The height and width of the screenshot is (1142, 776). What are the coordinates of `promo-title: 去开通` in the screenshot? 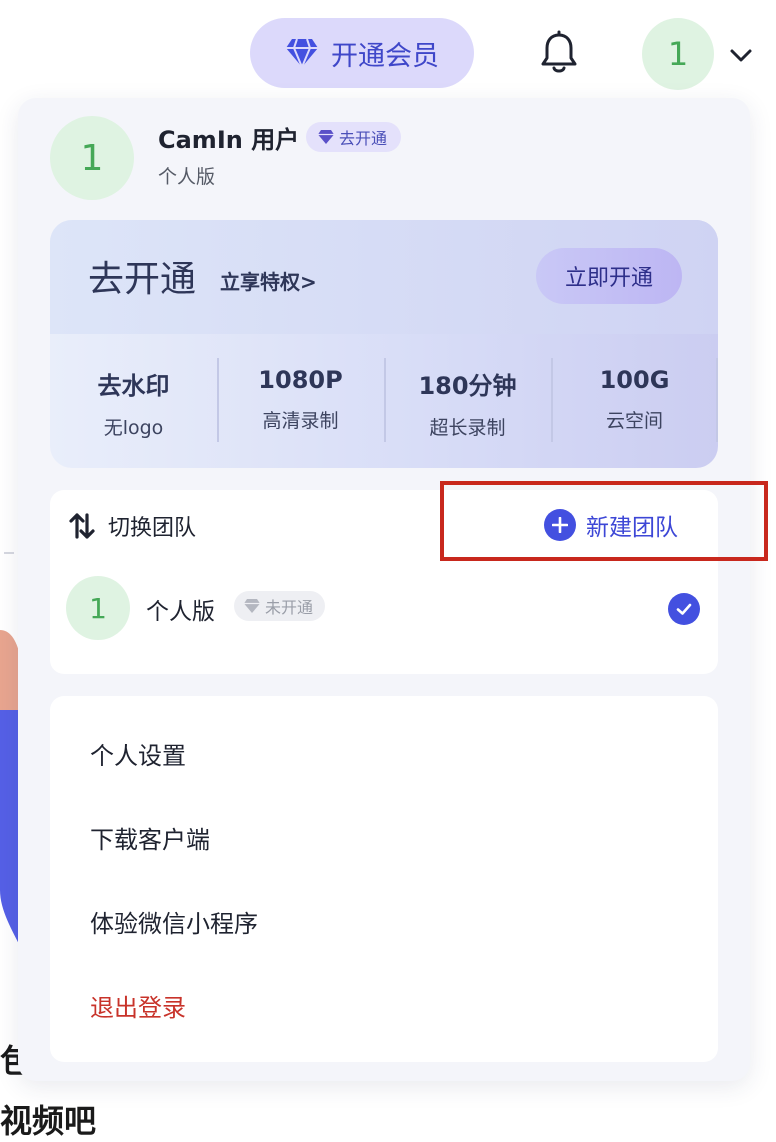 It's located at (142, 279).